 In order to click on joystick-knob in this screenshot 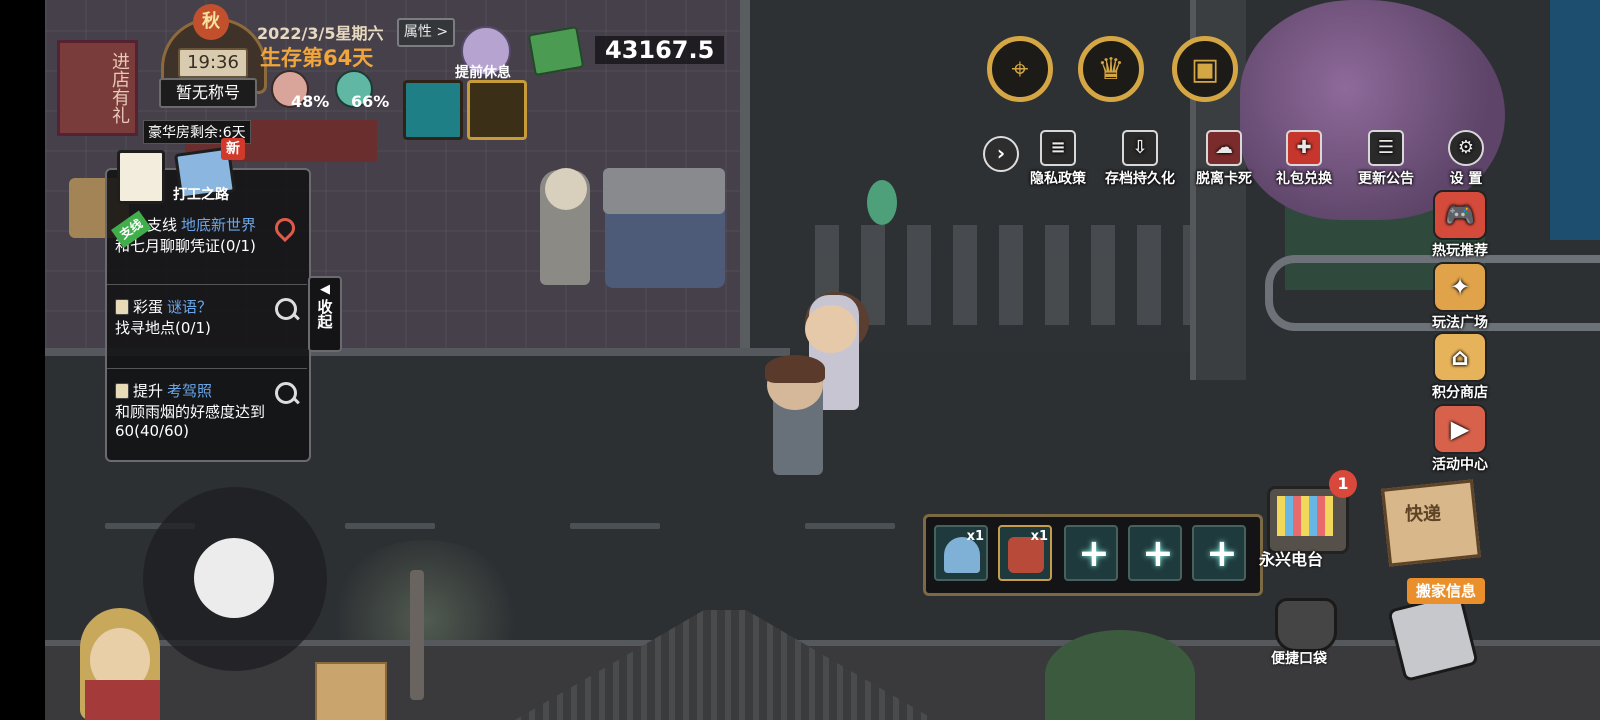, I will do `click(234, 578)`.